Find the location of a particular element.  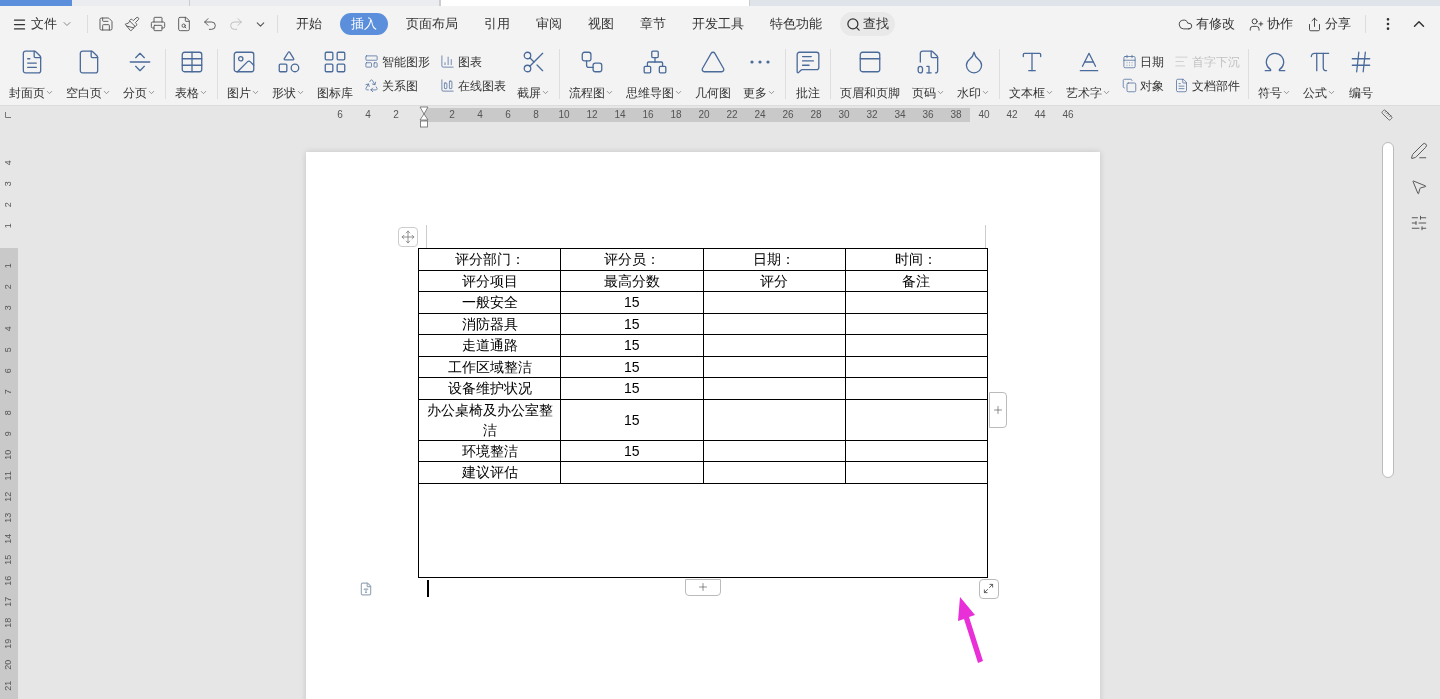

mind-map-icon is located at coordinates (654, 61).